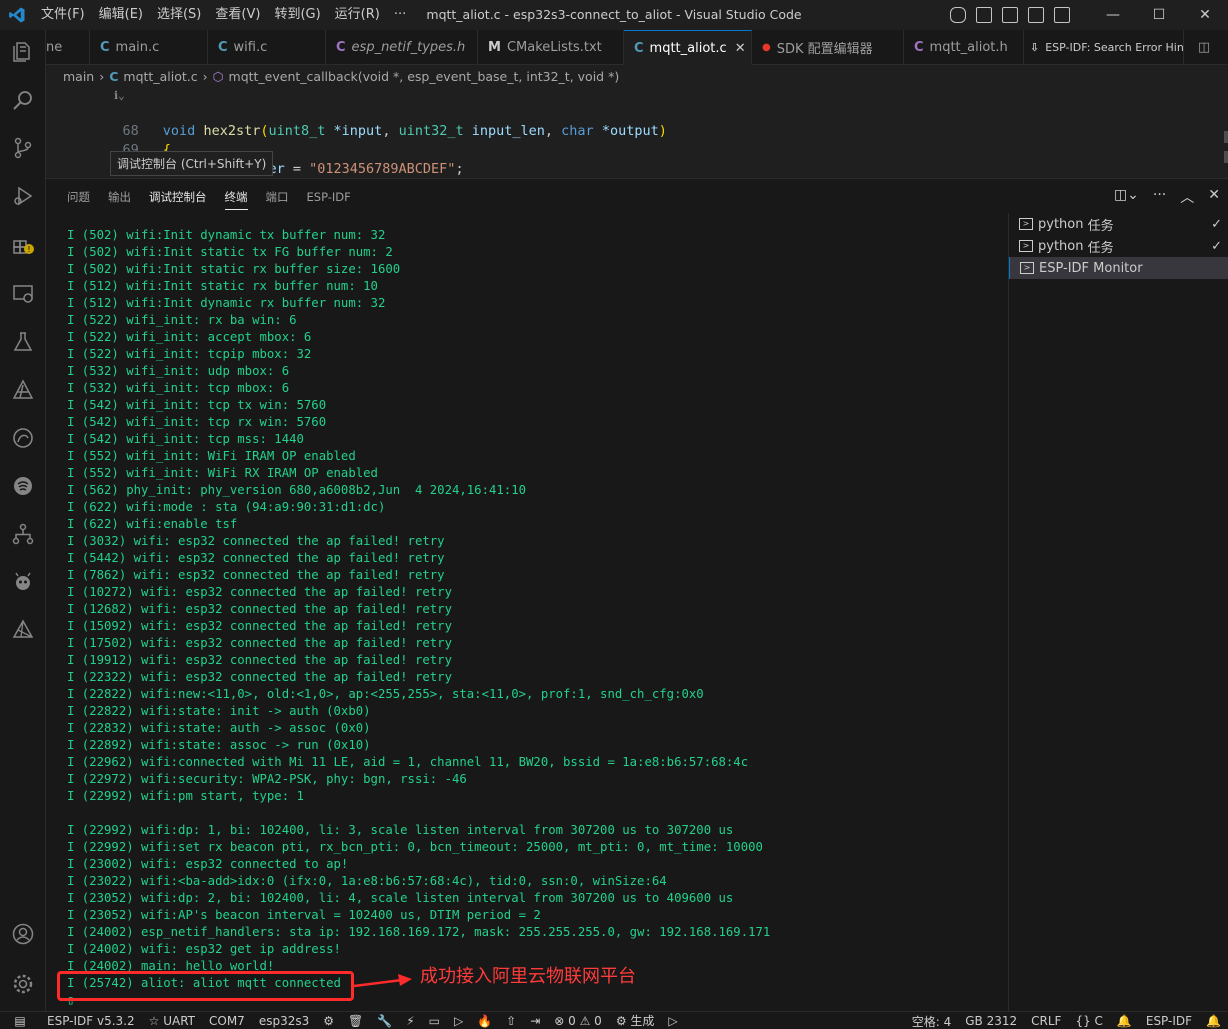 The width and height of the screenshot is (1228, 1029). I want to click on menuconfig-gear-icon: ⚙, so click(328, 1021).